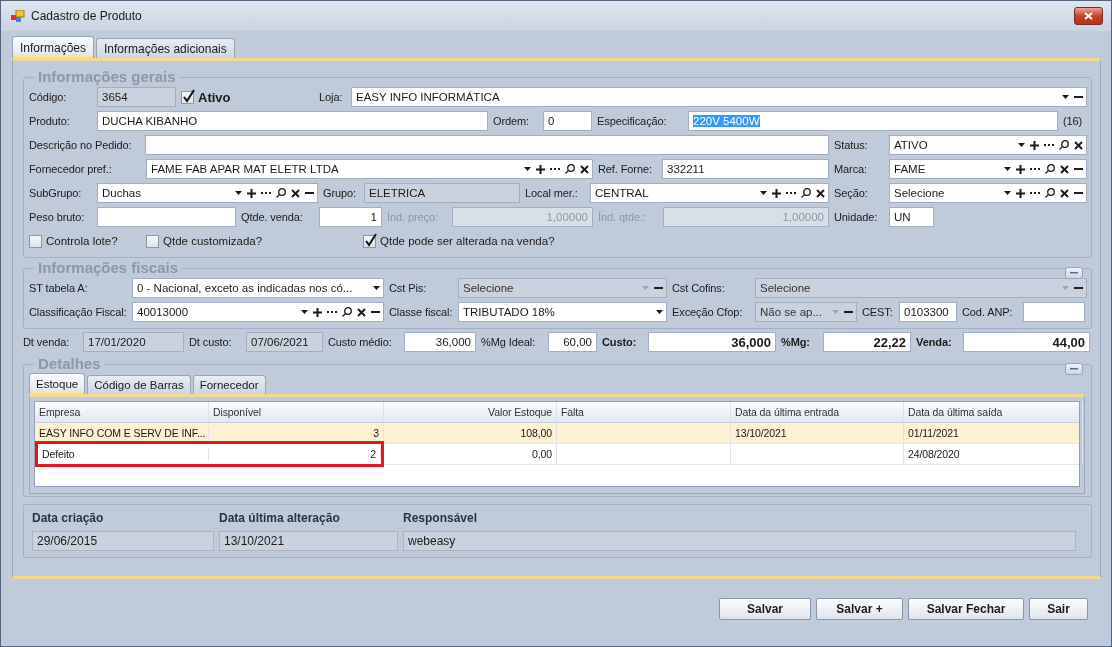 The image size is (1112, 647). What do you see at coordinates (258, 312) in the screenshot?
I see `dropdown-field: 40013000` at bounding box center [258, 312].